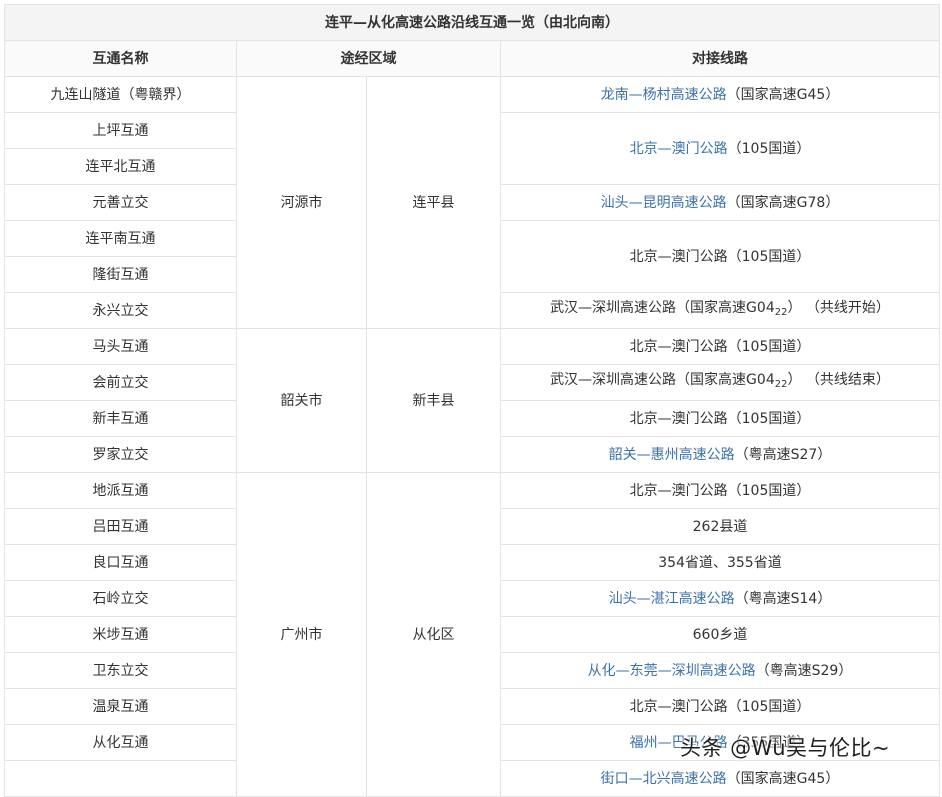 The image size is (942, 797). What do you see at coordinates (120, 166) in the screenshot?
I see `interchange-name: 连平北互通` at bounding box center [120, 166].